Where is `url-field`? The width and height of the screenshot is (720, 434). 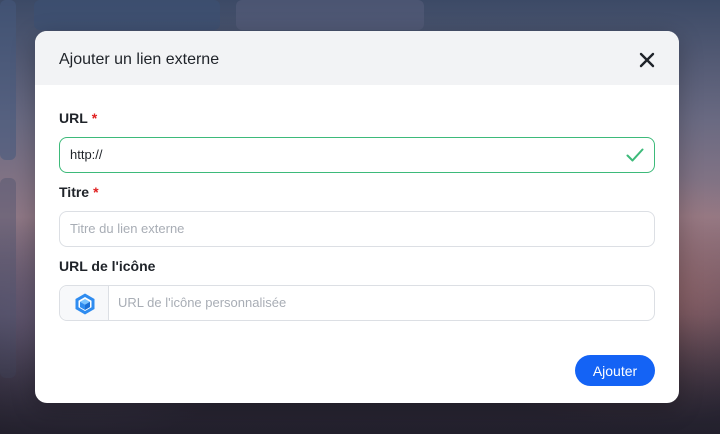
url-field is located at coordinates (357, 155).